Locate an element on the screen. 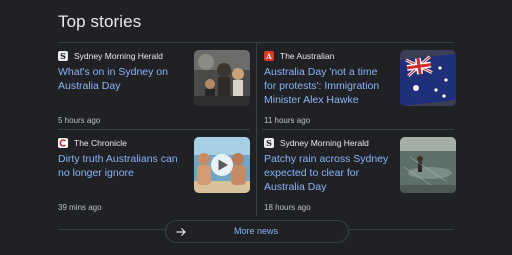  chronicle-logo-icon is located at coordinates (63, 143).